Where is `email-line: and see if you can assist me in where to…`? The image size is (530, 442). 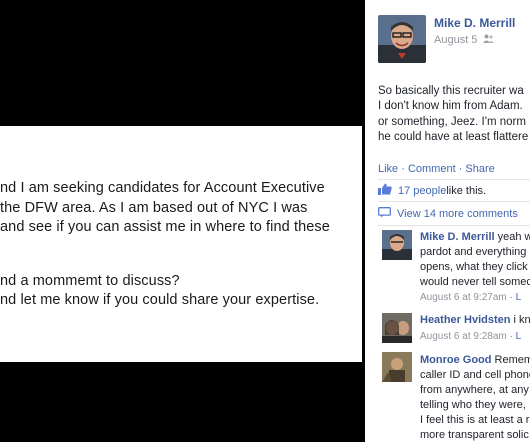
email-line: and see if you can assist me in where to… is located at coordinates (165, 227).